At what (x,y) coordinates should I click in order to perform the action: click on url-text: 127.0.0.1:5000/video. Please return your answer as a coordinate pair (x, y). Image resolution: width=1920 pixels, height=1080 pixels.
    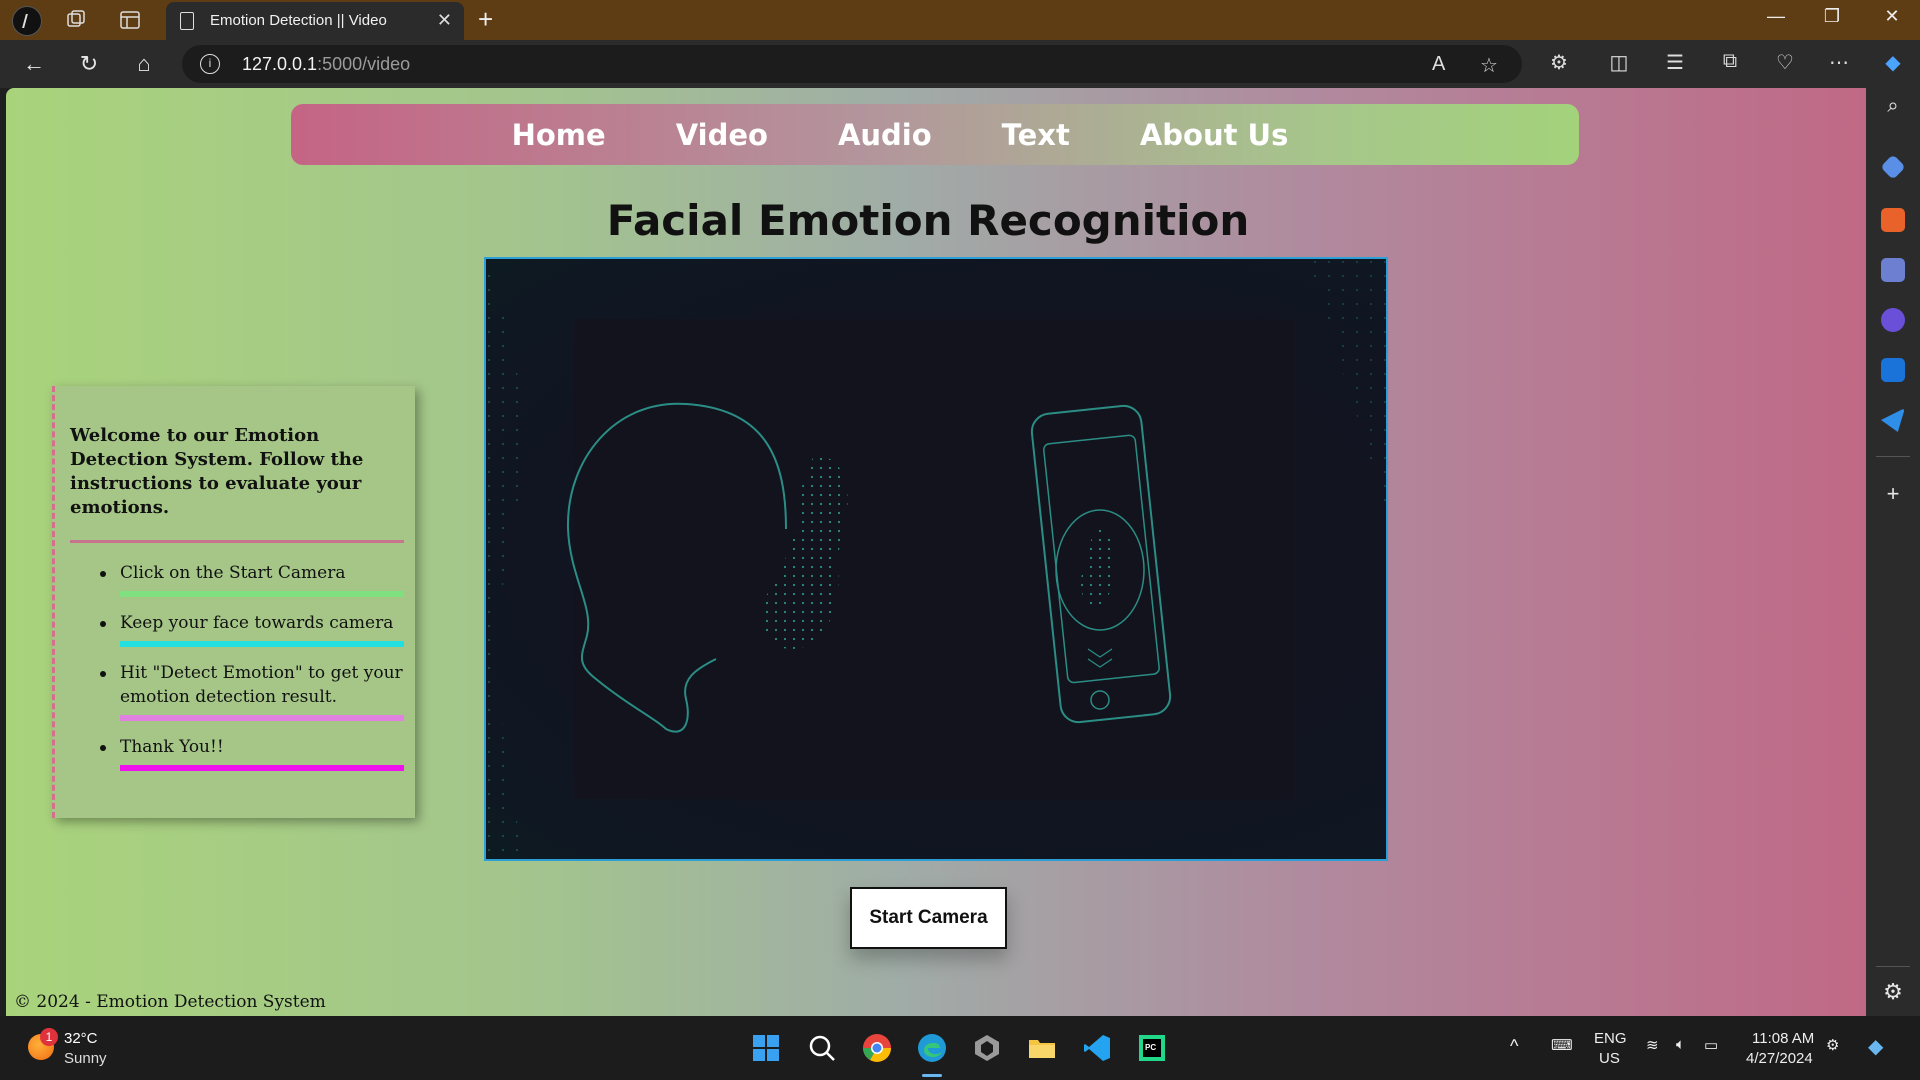
    Looking at the image, I should click on (326, 64).